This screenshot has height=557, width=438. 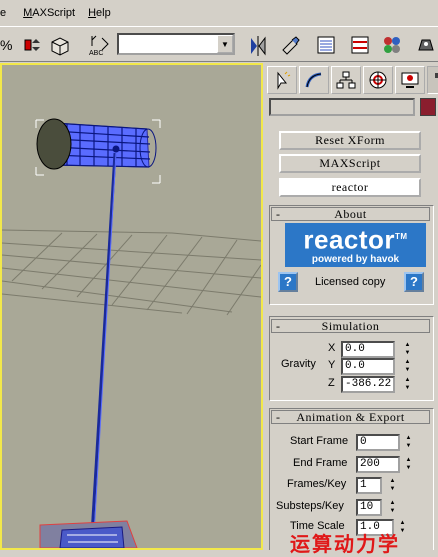 I want to click on main-toolbar: % ABC ▼, so click(x=219, y=44).